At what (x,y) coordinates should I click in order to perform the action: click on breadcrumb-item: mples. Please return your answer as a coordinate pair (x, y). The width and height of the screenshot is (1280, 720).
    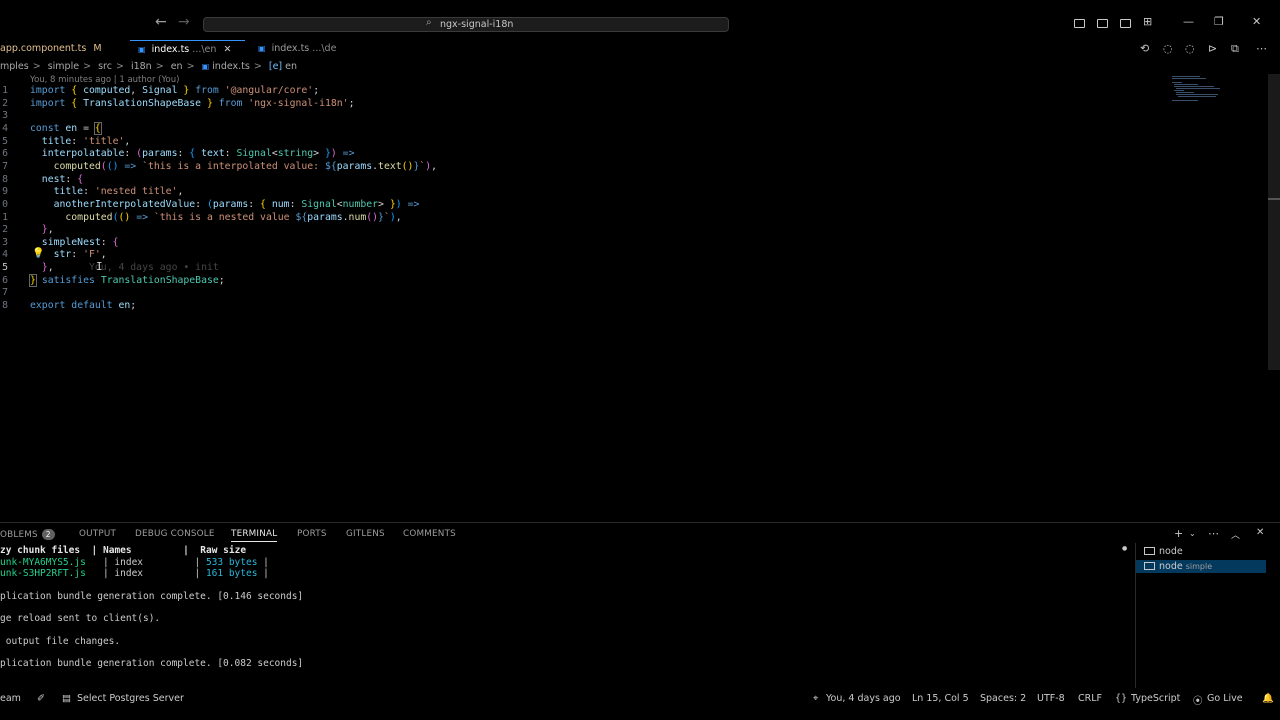
    Looking at the image, I should click on (14, 66).